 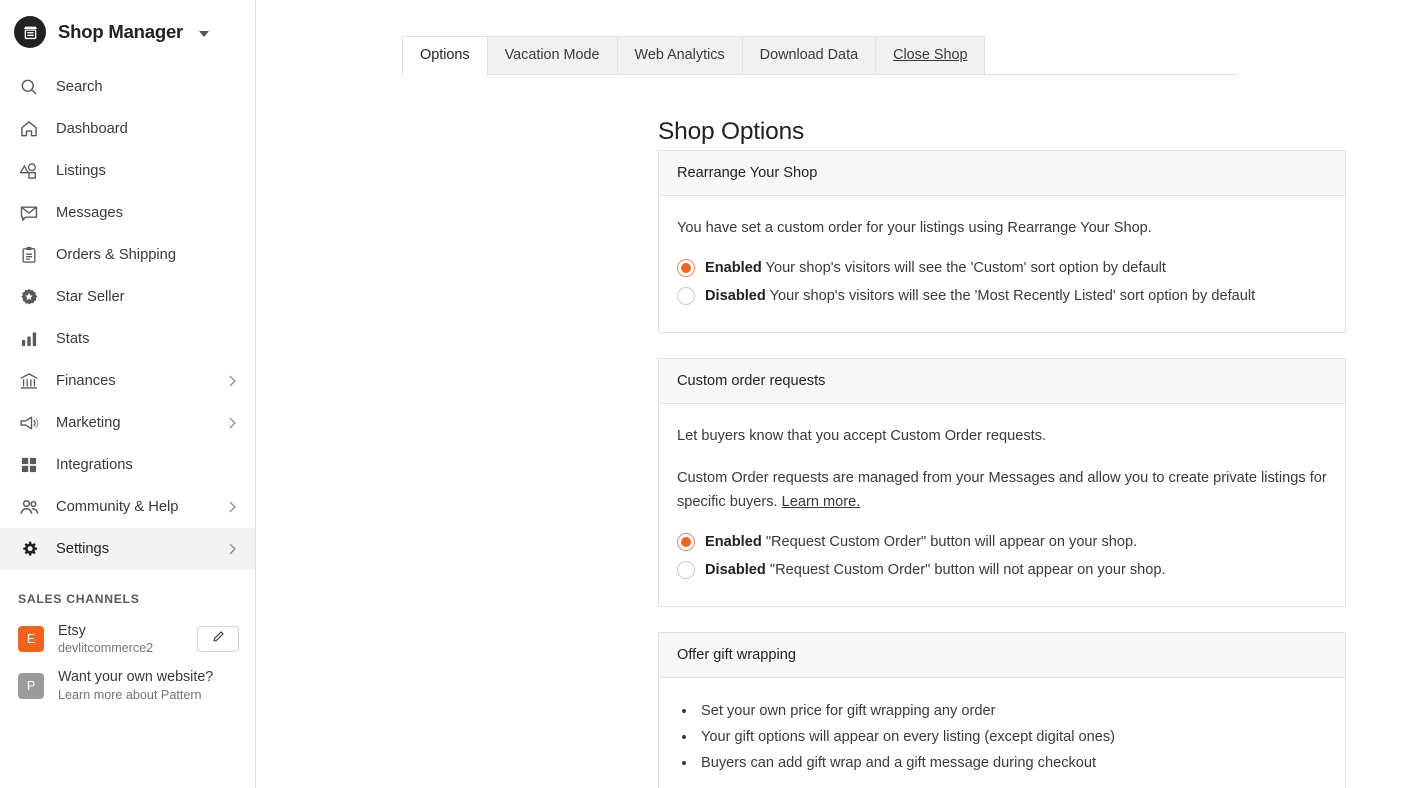 What do you see at coordinates (92, 129) in the screenshot?
I see `sidebar-item-label: Dashboard` at bounding box center [92, 129].